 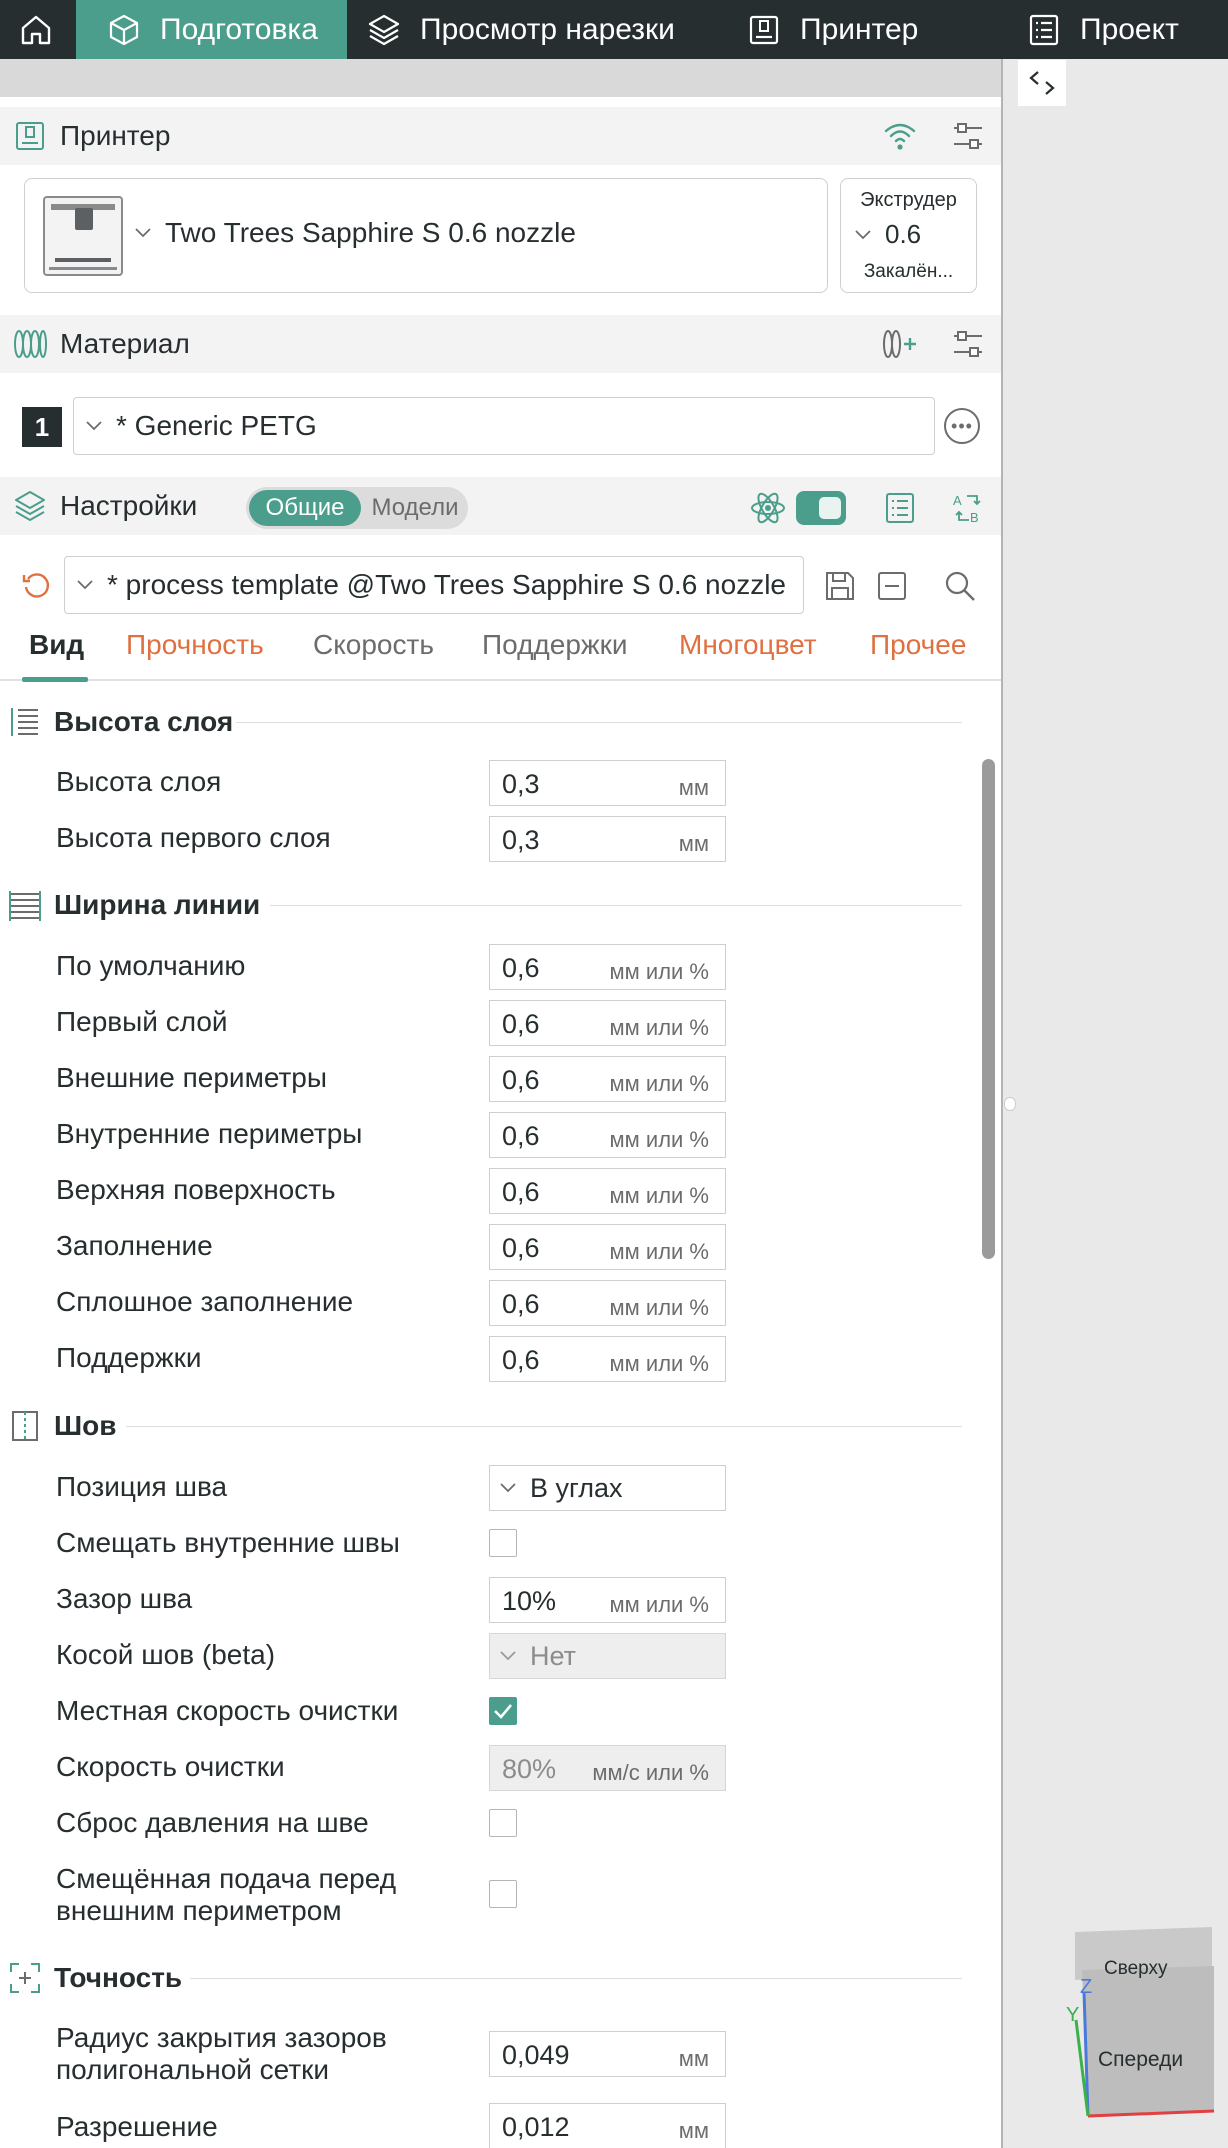 What do you see at coordinates (607, 1135) in the screenshot?
I see `line-width-inner-wall-input: 0,6 мм или %` at bounding box center [607, 1135].